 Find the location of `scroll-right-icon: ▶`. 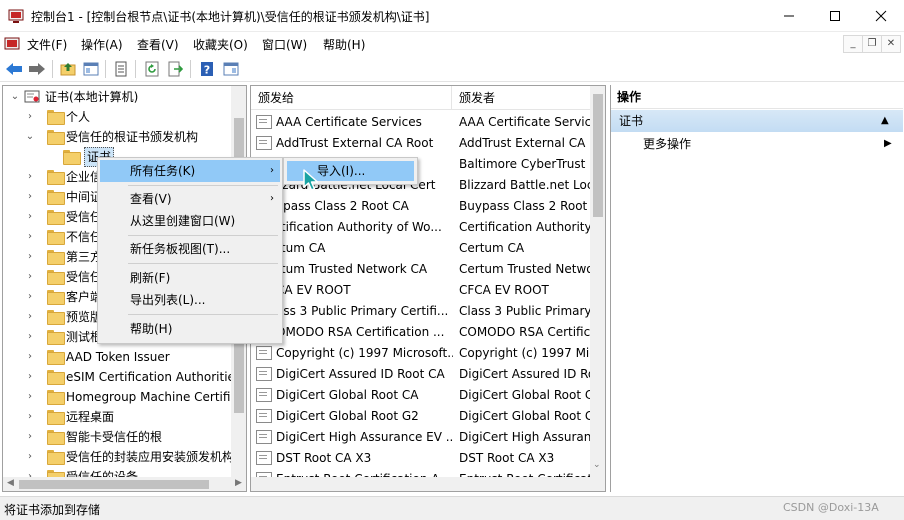

scroll-right-icon: ▶ is located at coordinates (238, 483).